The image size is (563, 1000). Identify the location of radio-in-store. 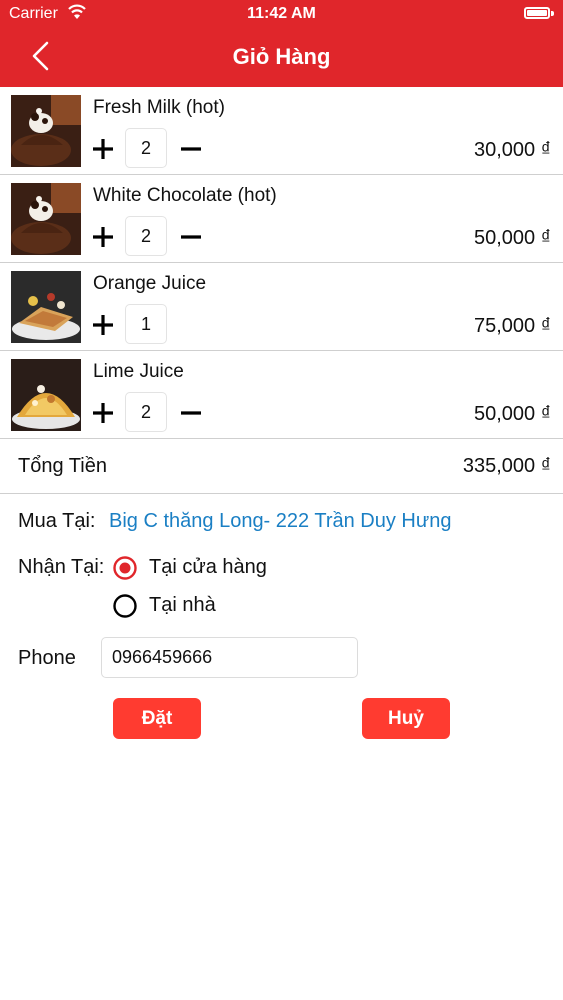
(125, 568).